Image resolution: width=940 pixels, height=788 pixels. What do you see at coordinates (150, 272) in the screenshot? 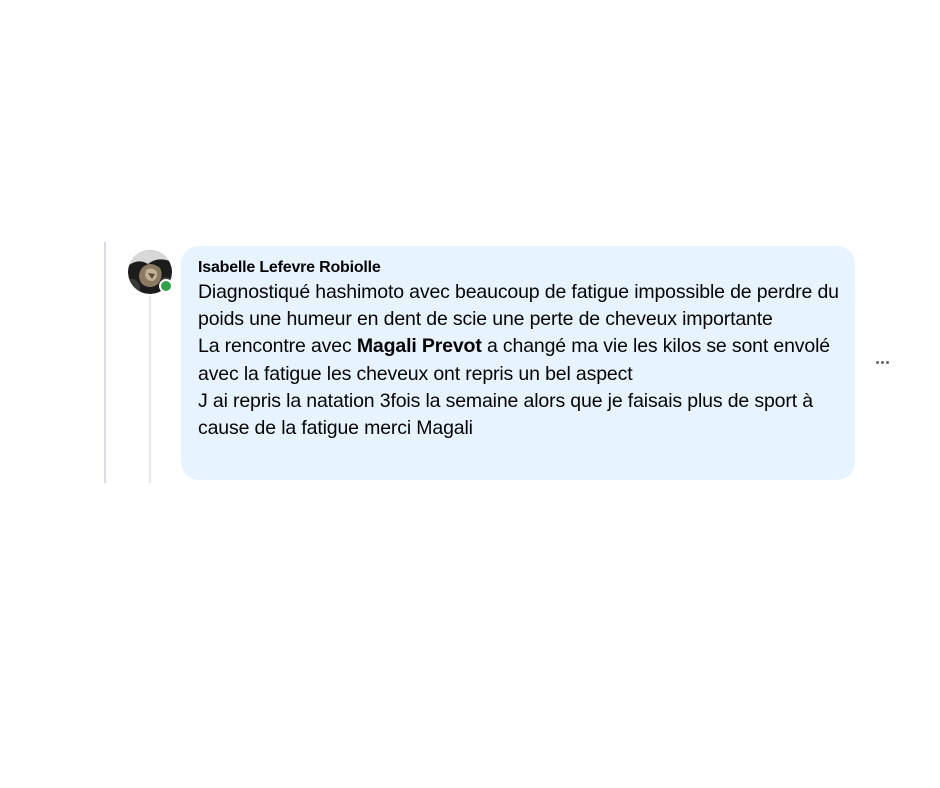
I see `avatar` at bounding box center [150, 272].